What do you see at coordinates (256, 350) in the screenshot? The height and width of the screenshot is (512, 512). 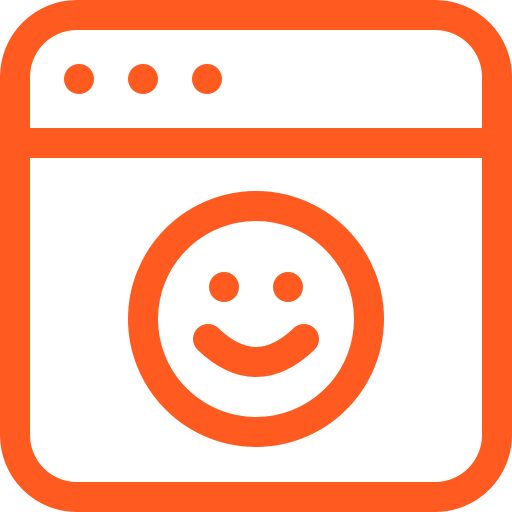 I see `smiley-mouth` at bounding box center [256, 350].